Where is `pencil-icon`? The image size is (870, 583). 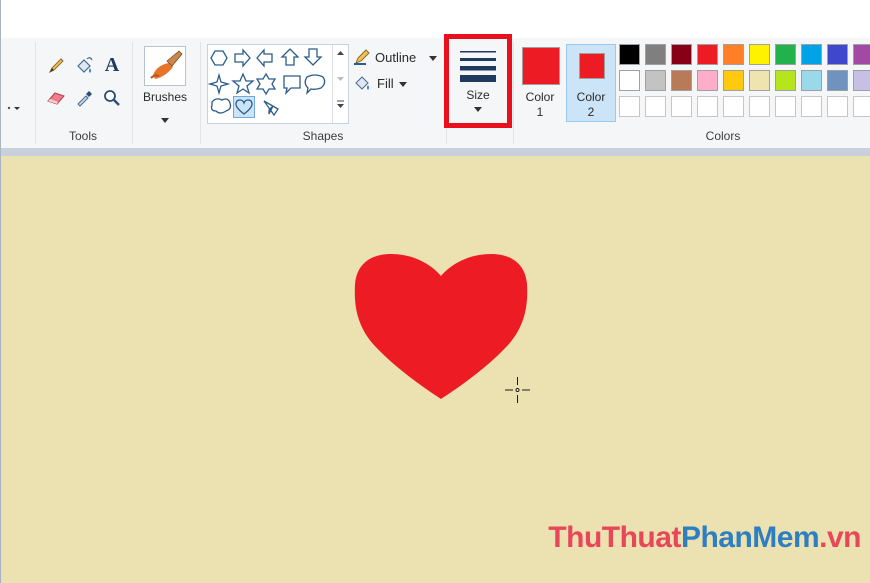
pencil-icon is located at coordinates (56, 66).